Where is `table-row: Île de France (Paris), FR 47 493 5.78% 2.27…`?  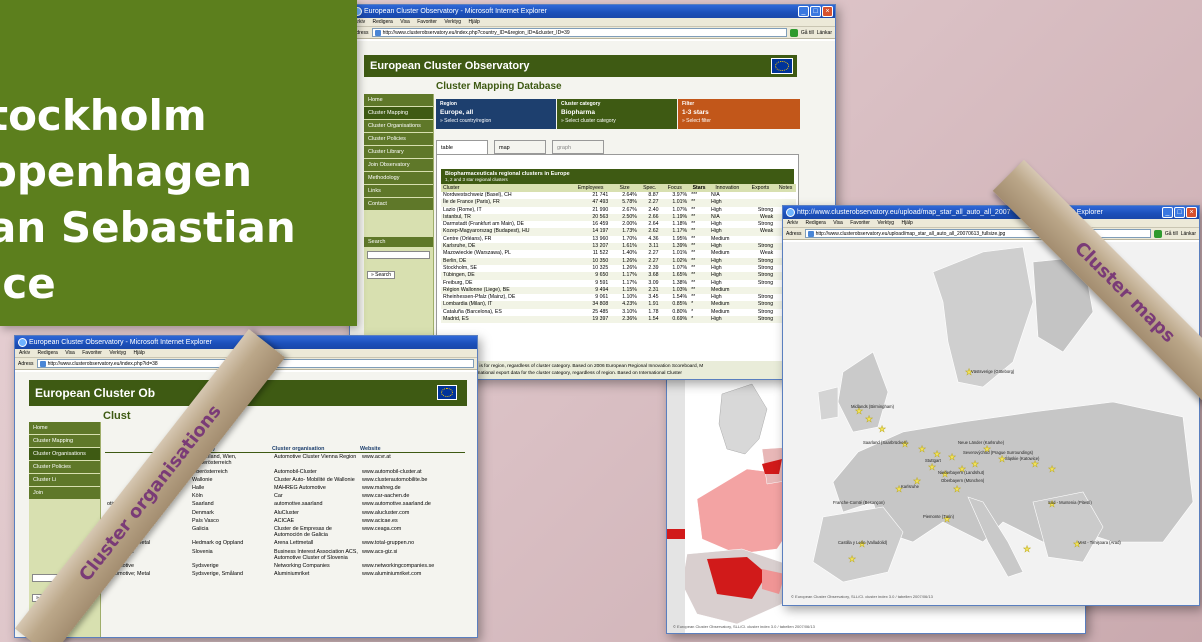 table-row: Île de France (Paris), FR 47 493 5.78% 2.27… is located at coordinates (618, 203).